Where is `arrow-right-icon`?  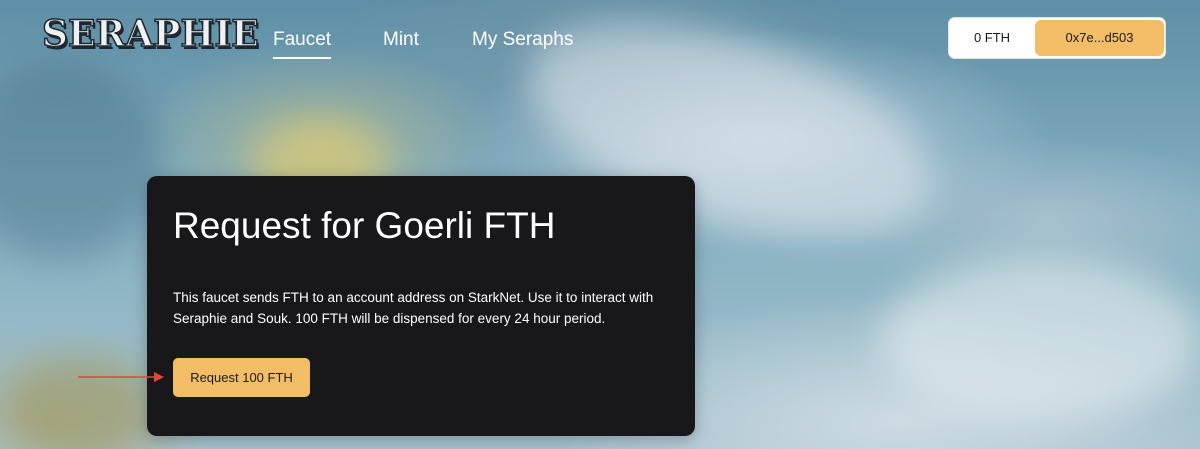
arrow-right-icon is located at coordinates (121, 377).